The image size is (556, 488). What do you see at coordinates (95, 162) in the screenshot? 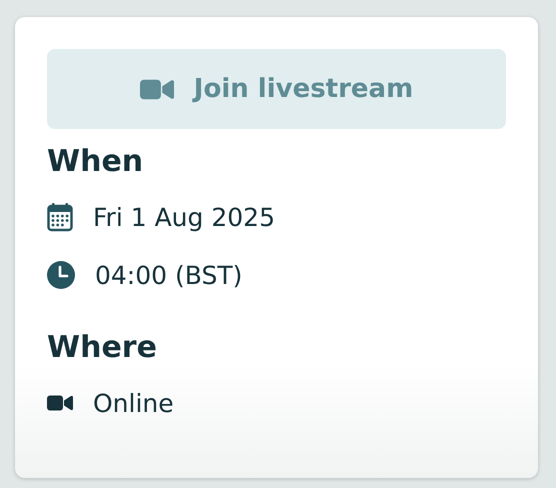
I see `when-heading: When` at bounding box center [95, 162].